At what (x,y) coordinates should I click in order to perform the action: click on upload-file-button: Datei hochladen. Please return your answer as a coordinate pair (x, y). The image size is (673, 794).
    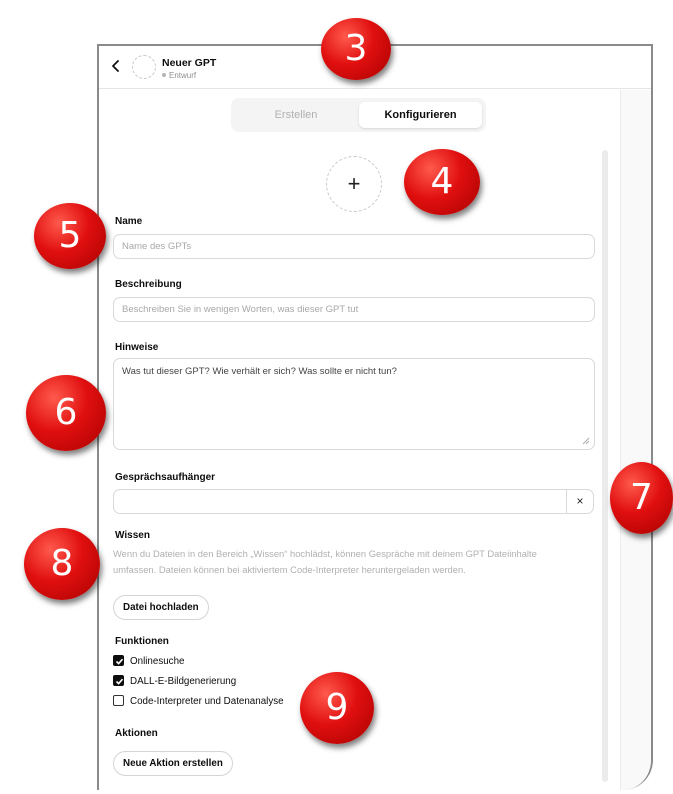
    Looking at the image, I should click on (161, 607).